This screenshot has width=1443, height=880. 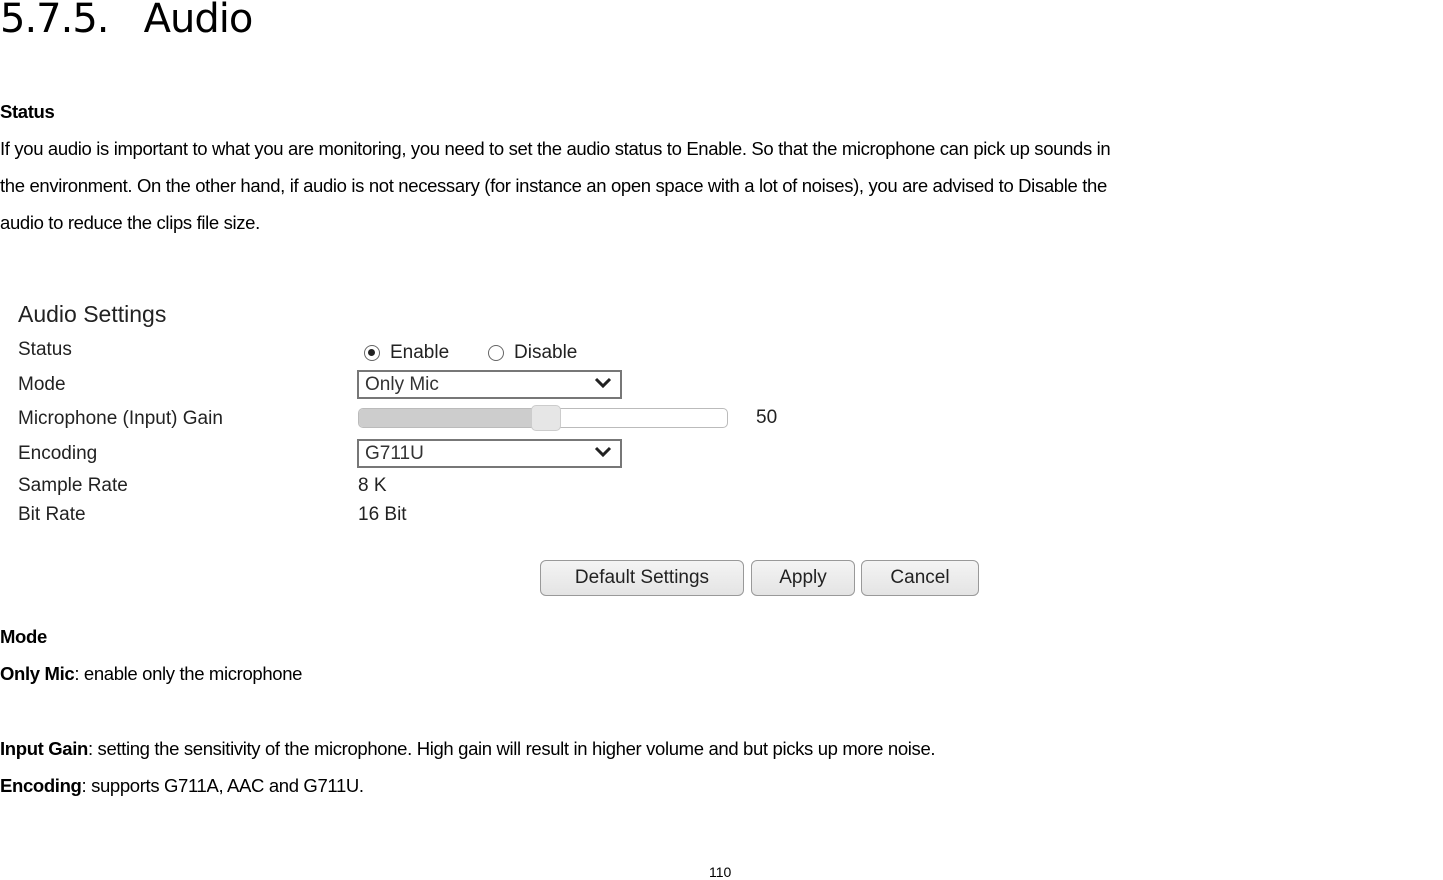 I want to click on page-number: 110, so click(x=720, y=872).